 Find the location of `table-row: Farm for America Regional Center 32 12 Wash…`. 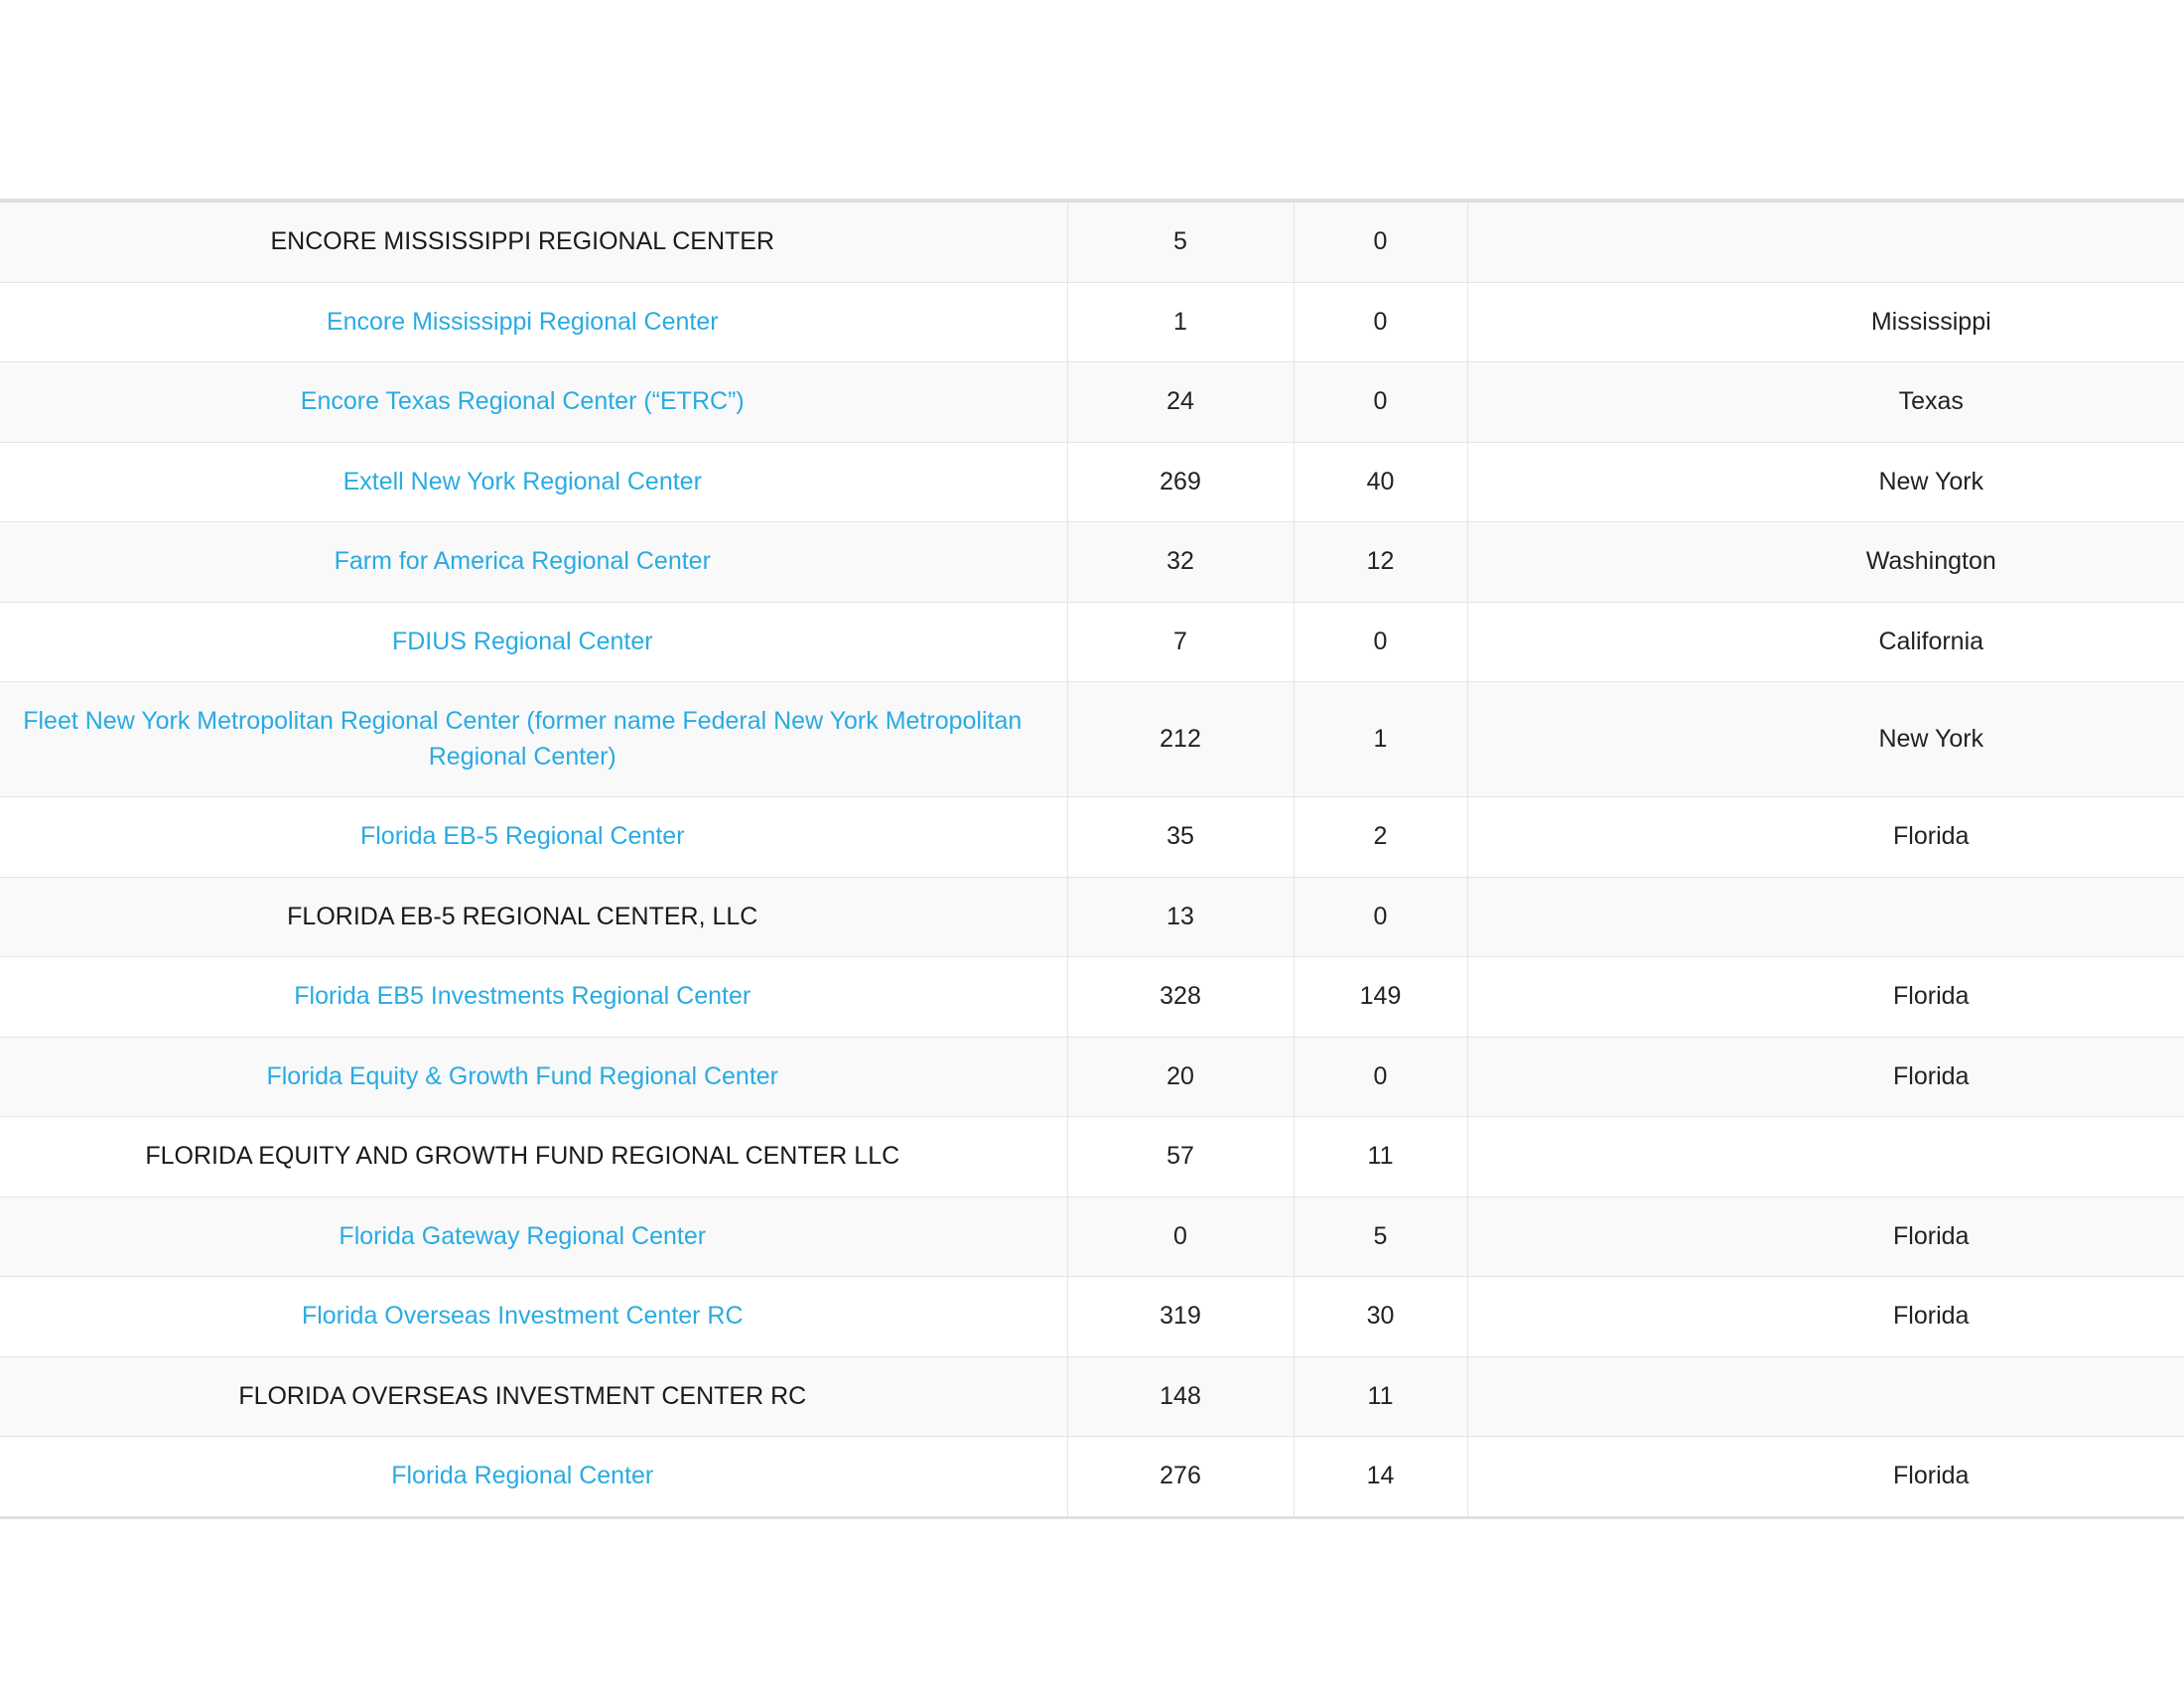

table-row: Farm for America Regional Center 32 12 Wash… is located at coordinates (1092, 561).